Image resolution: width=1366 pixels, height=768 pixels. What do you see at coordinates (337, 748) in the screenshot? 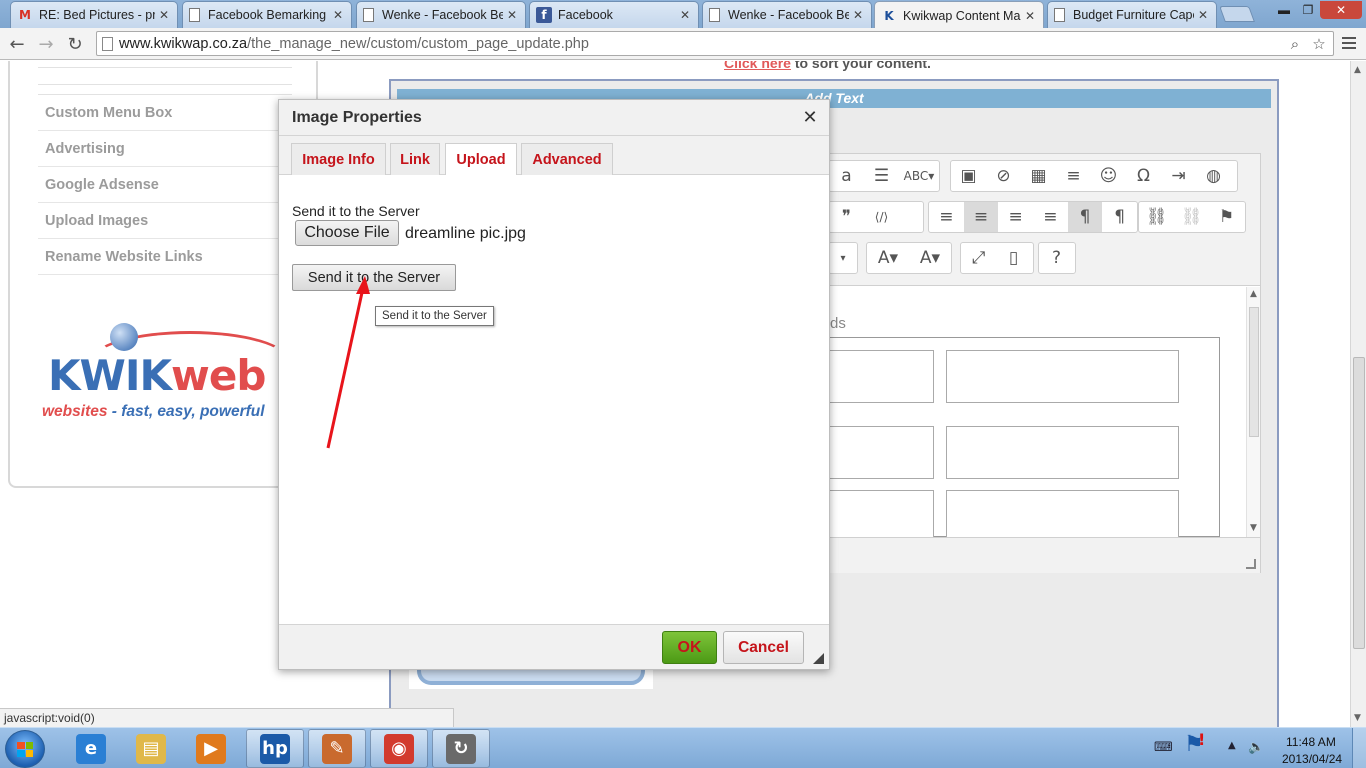
I see `taskbar-app-button: ✎` at bounding box center [337, 748].